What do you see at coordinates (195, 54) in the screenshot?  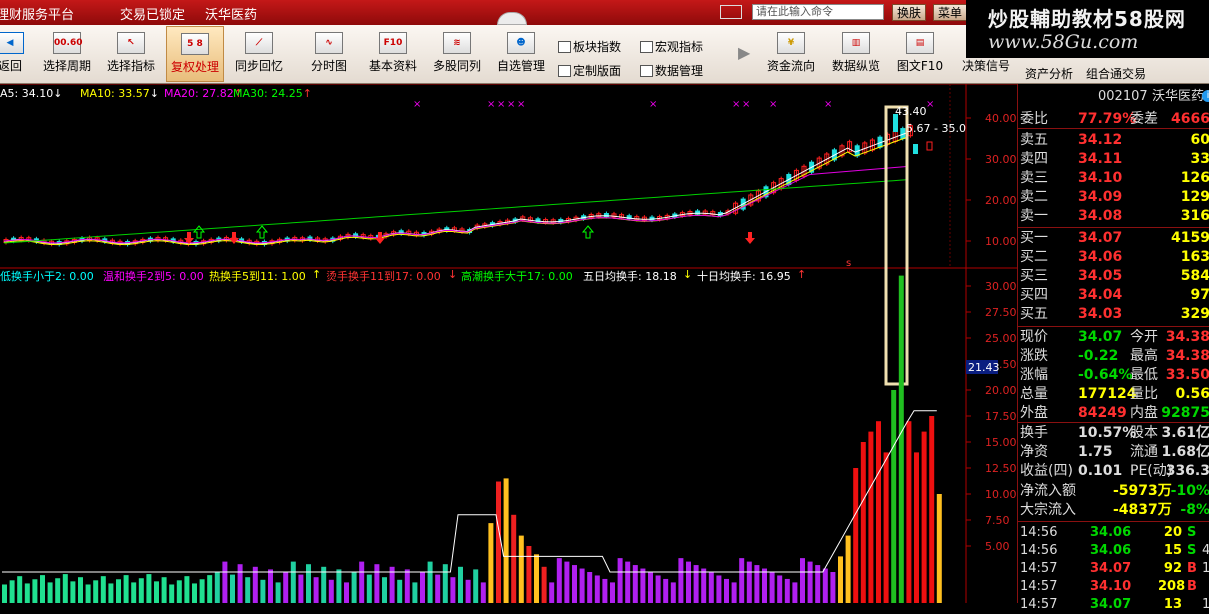 I see `adjust-button: 5 8 复权处理` at bounding box center [195, 54].